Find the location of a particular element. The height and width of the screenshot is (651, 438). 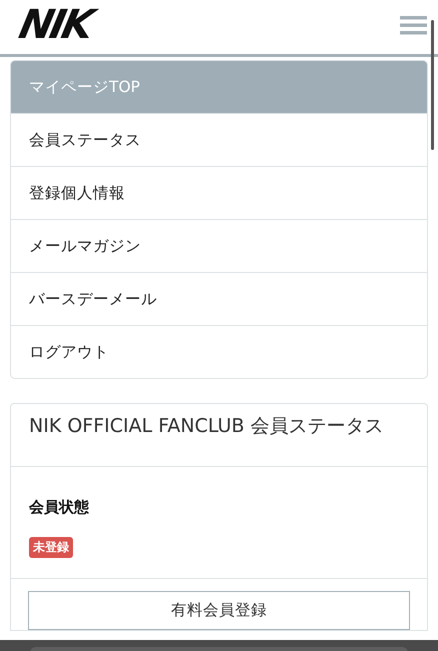

status-badge: 未登録 is located at coordinates (51, 547).